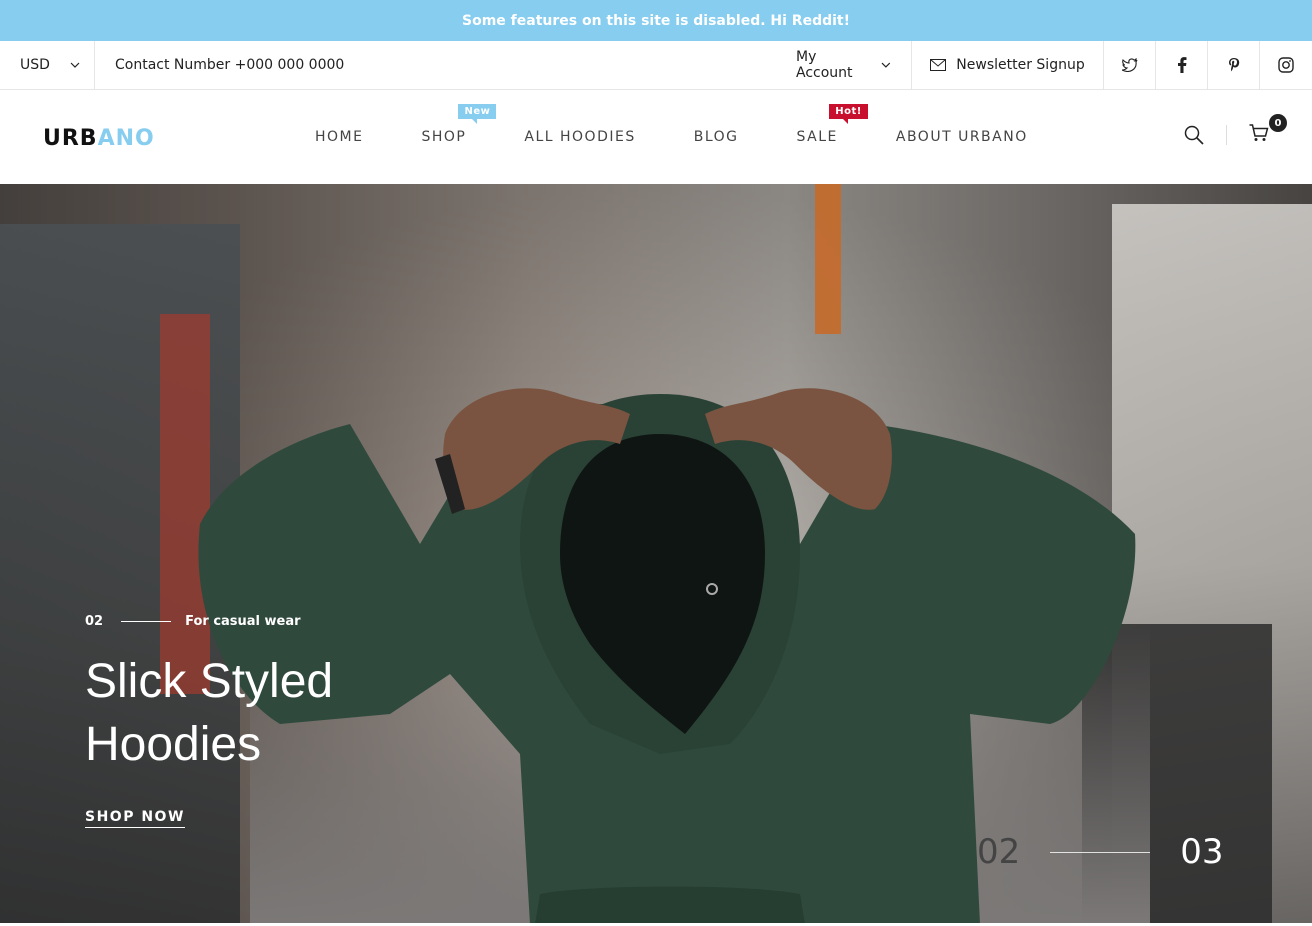  I want to click on hero-title-line-1: Slick Styled, so click(209, 681).